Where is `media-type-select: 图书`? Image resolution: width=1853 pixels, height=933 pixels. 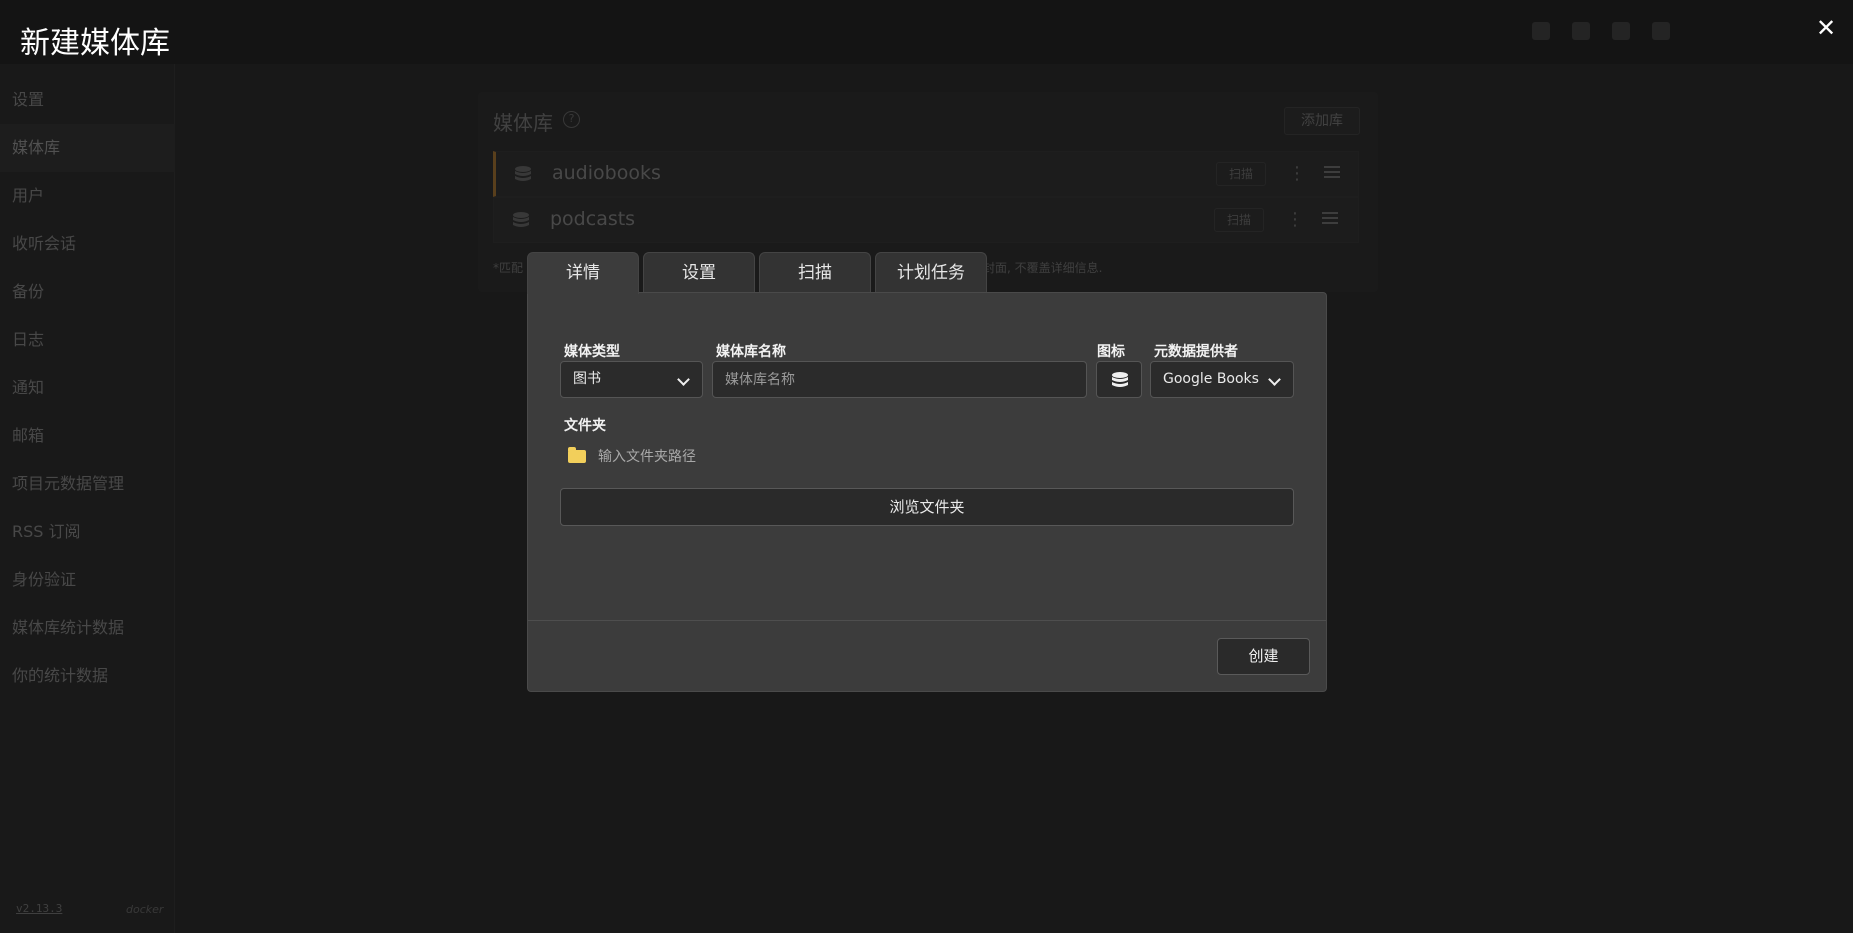
media-type-select: 图书 is located at coordinates (631, 379).